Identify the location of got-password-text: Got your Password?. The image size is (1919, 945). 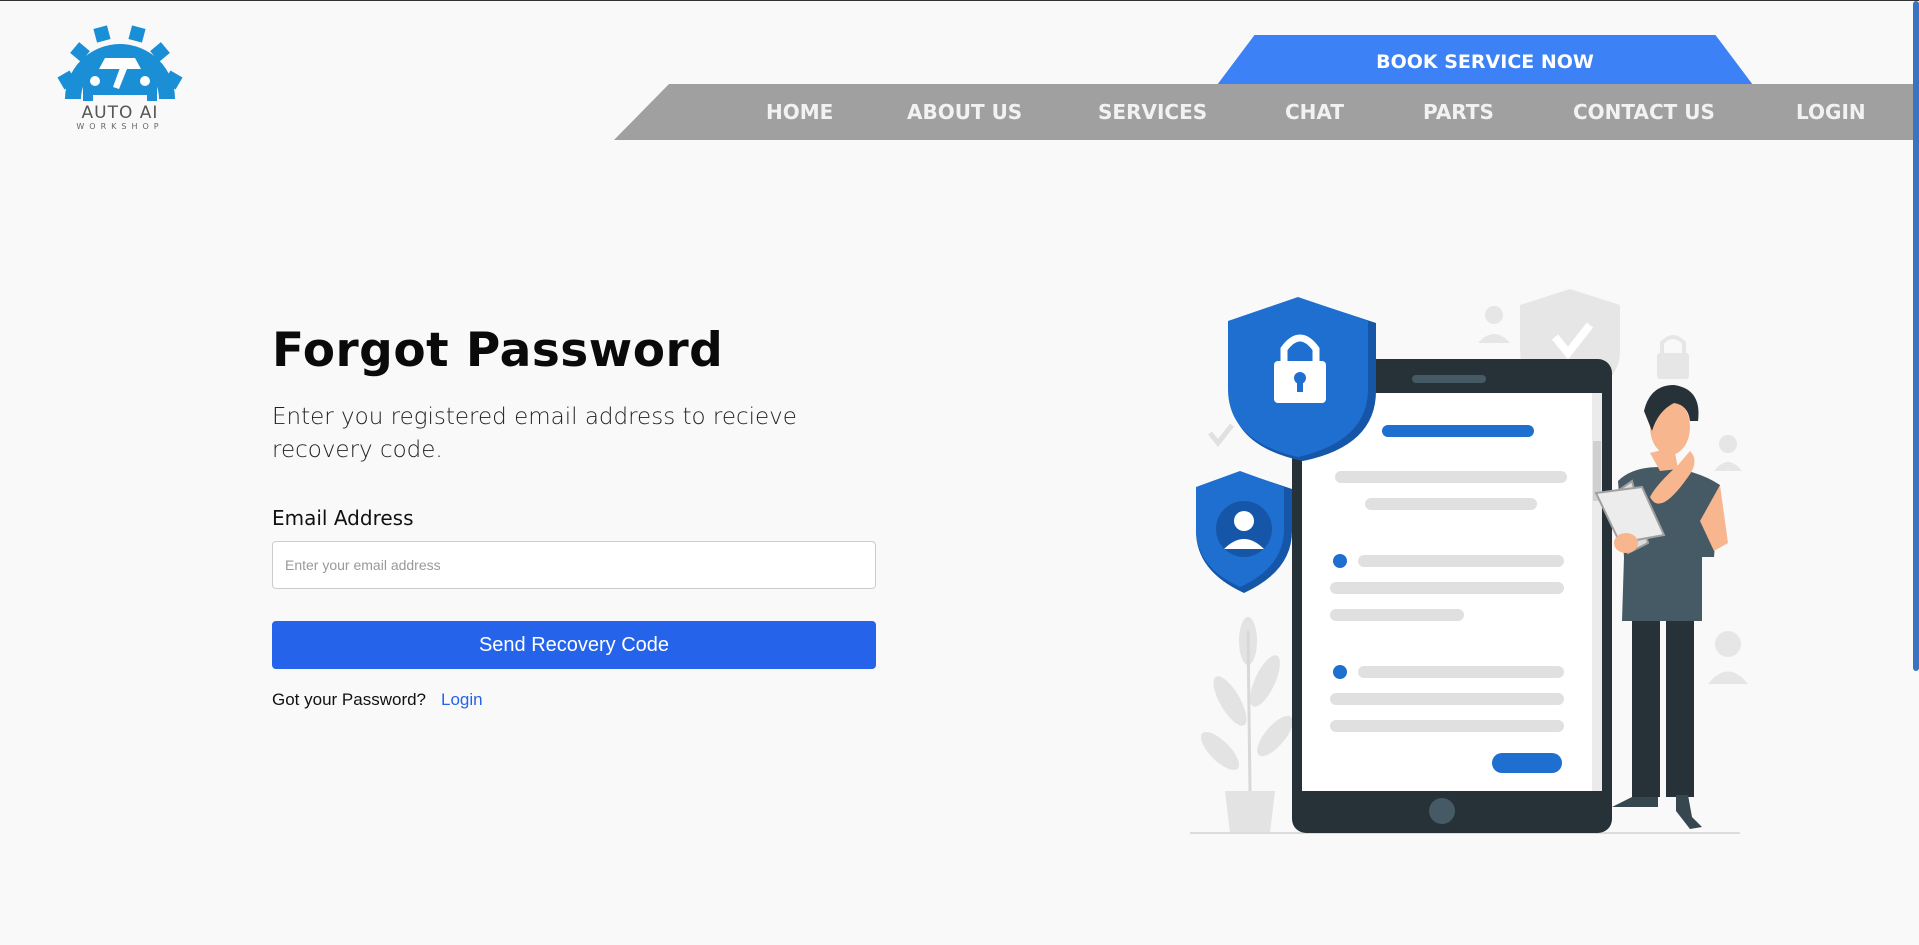
(349, 699).